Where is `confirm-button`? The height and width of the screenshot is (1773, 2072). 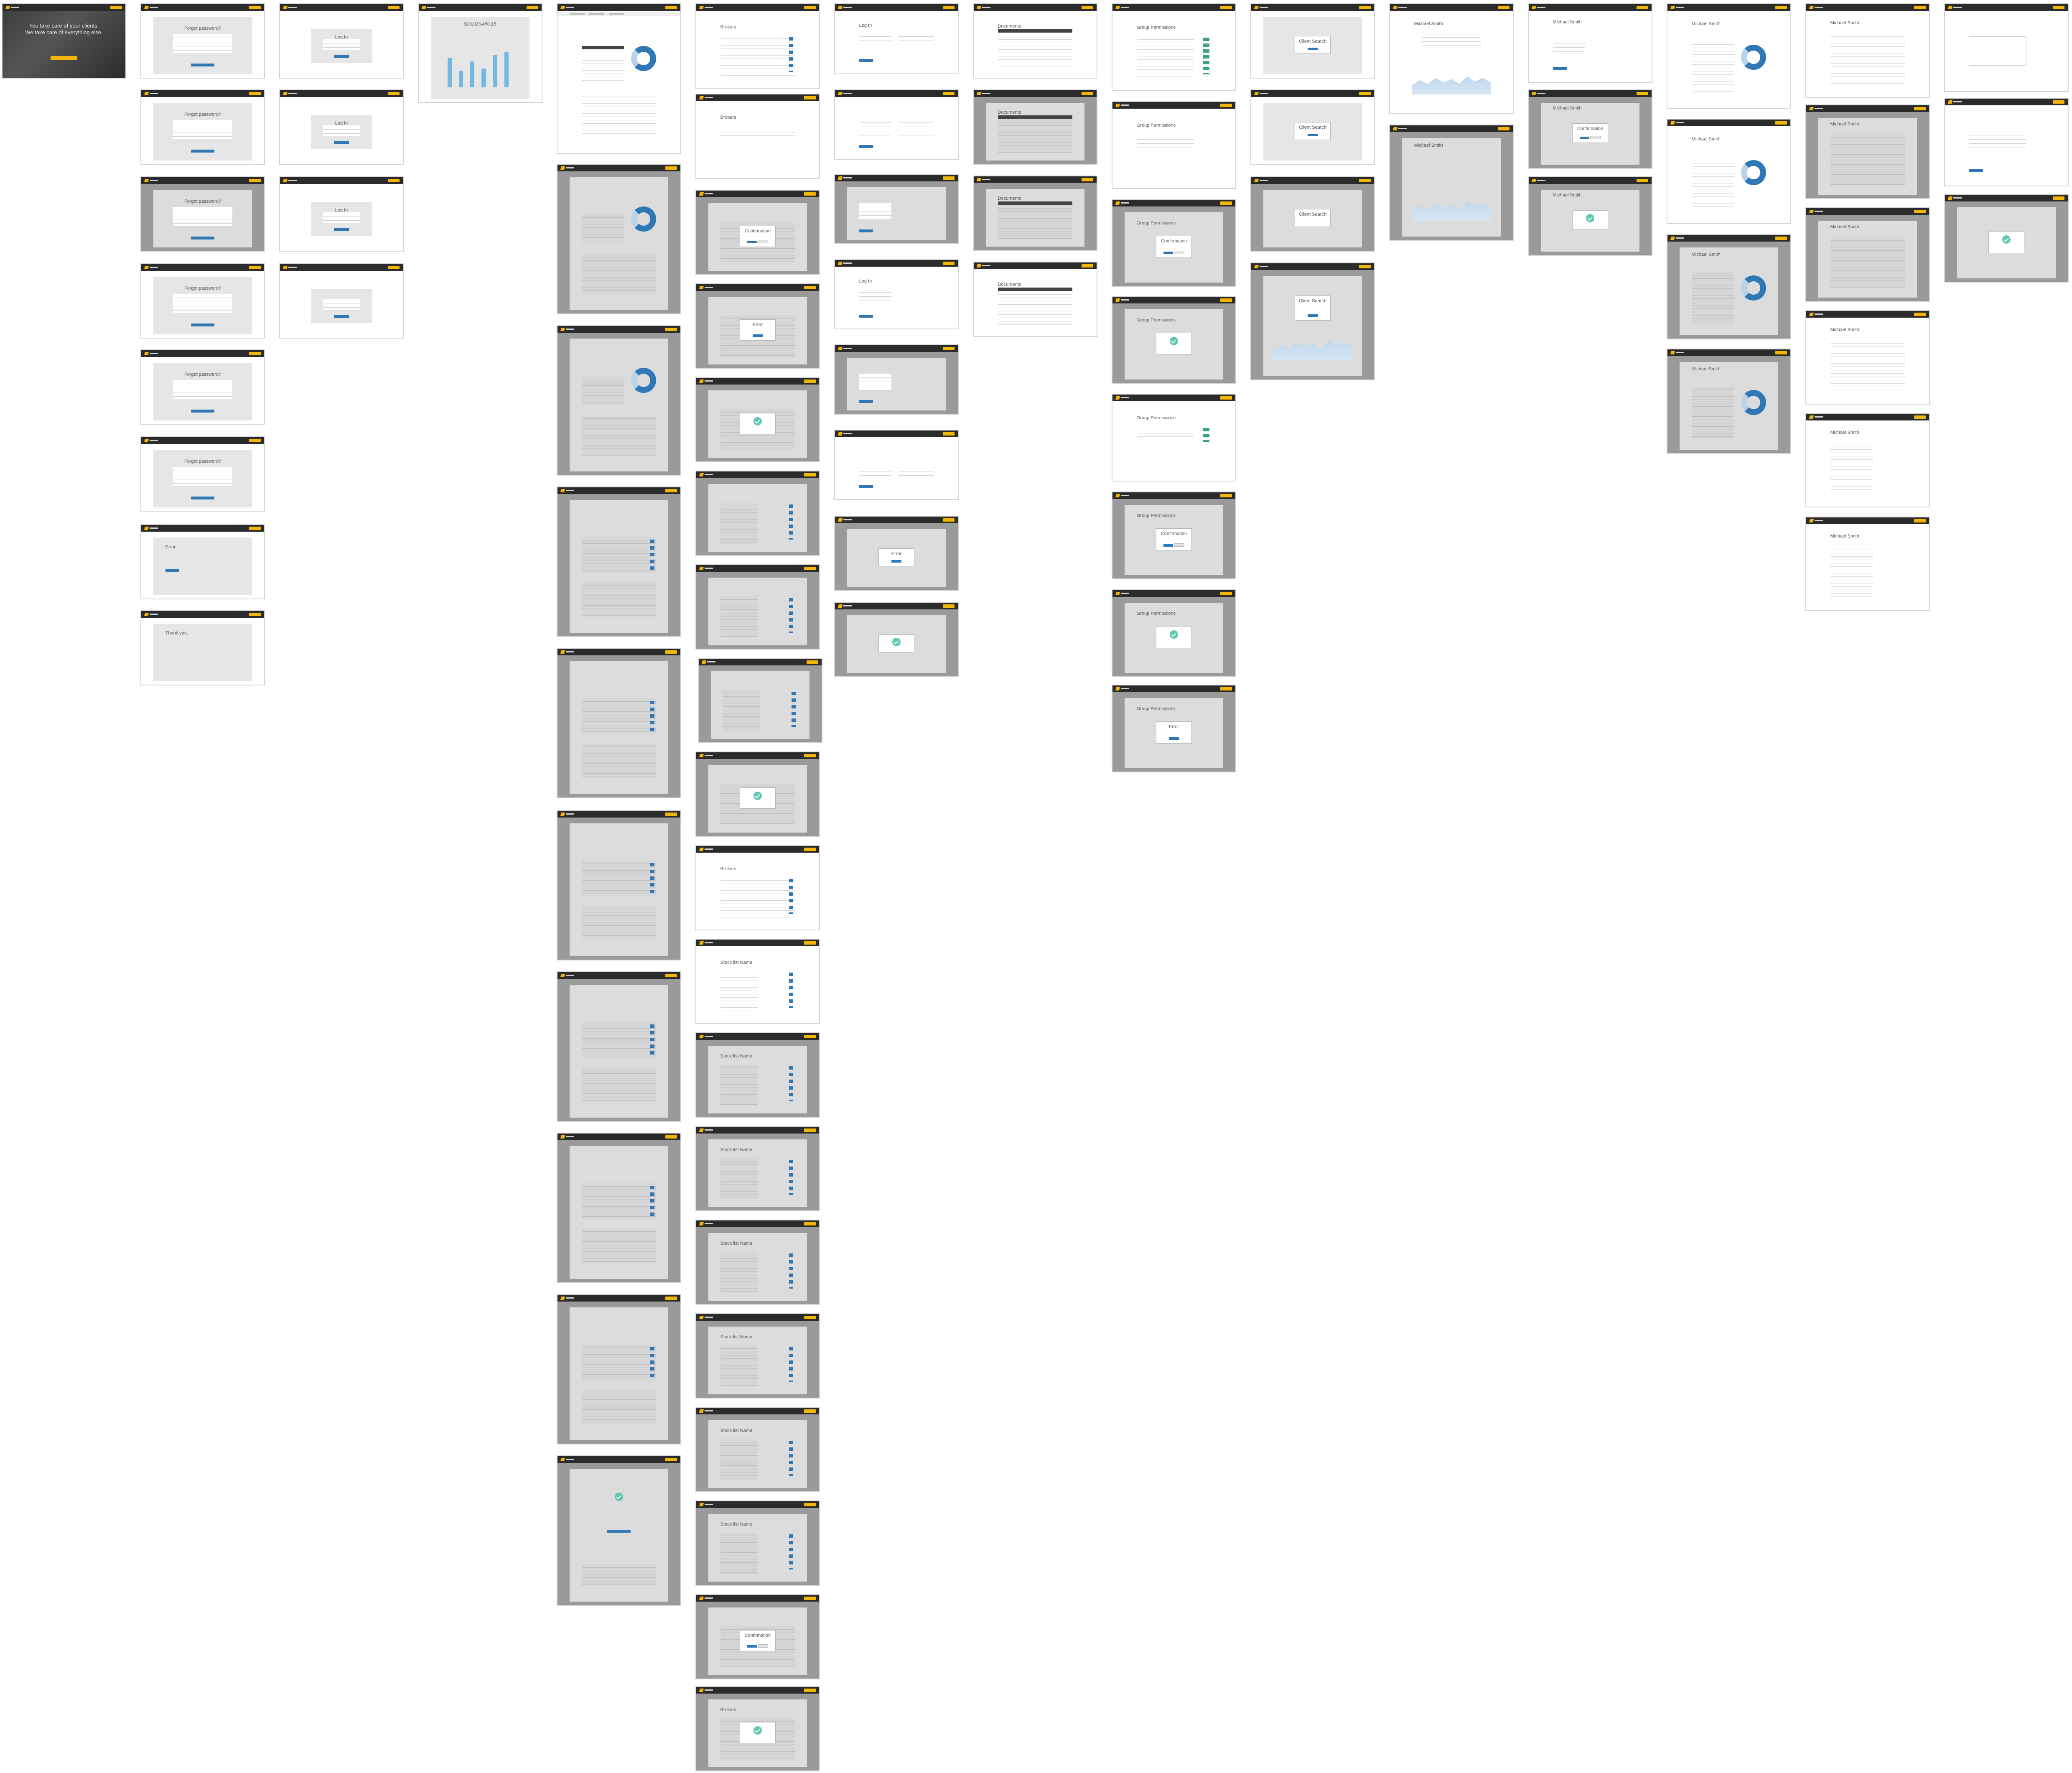
confirm-button is located at coordinates (1168, 545).